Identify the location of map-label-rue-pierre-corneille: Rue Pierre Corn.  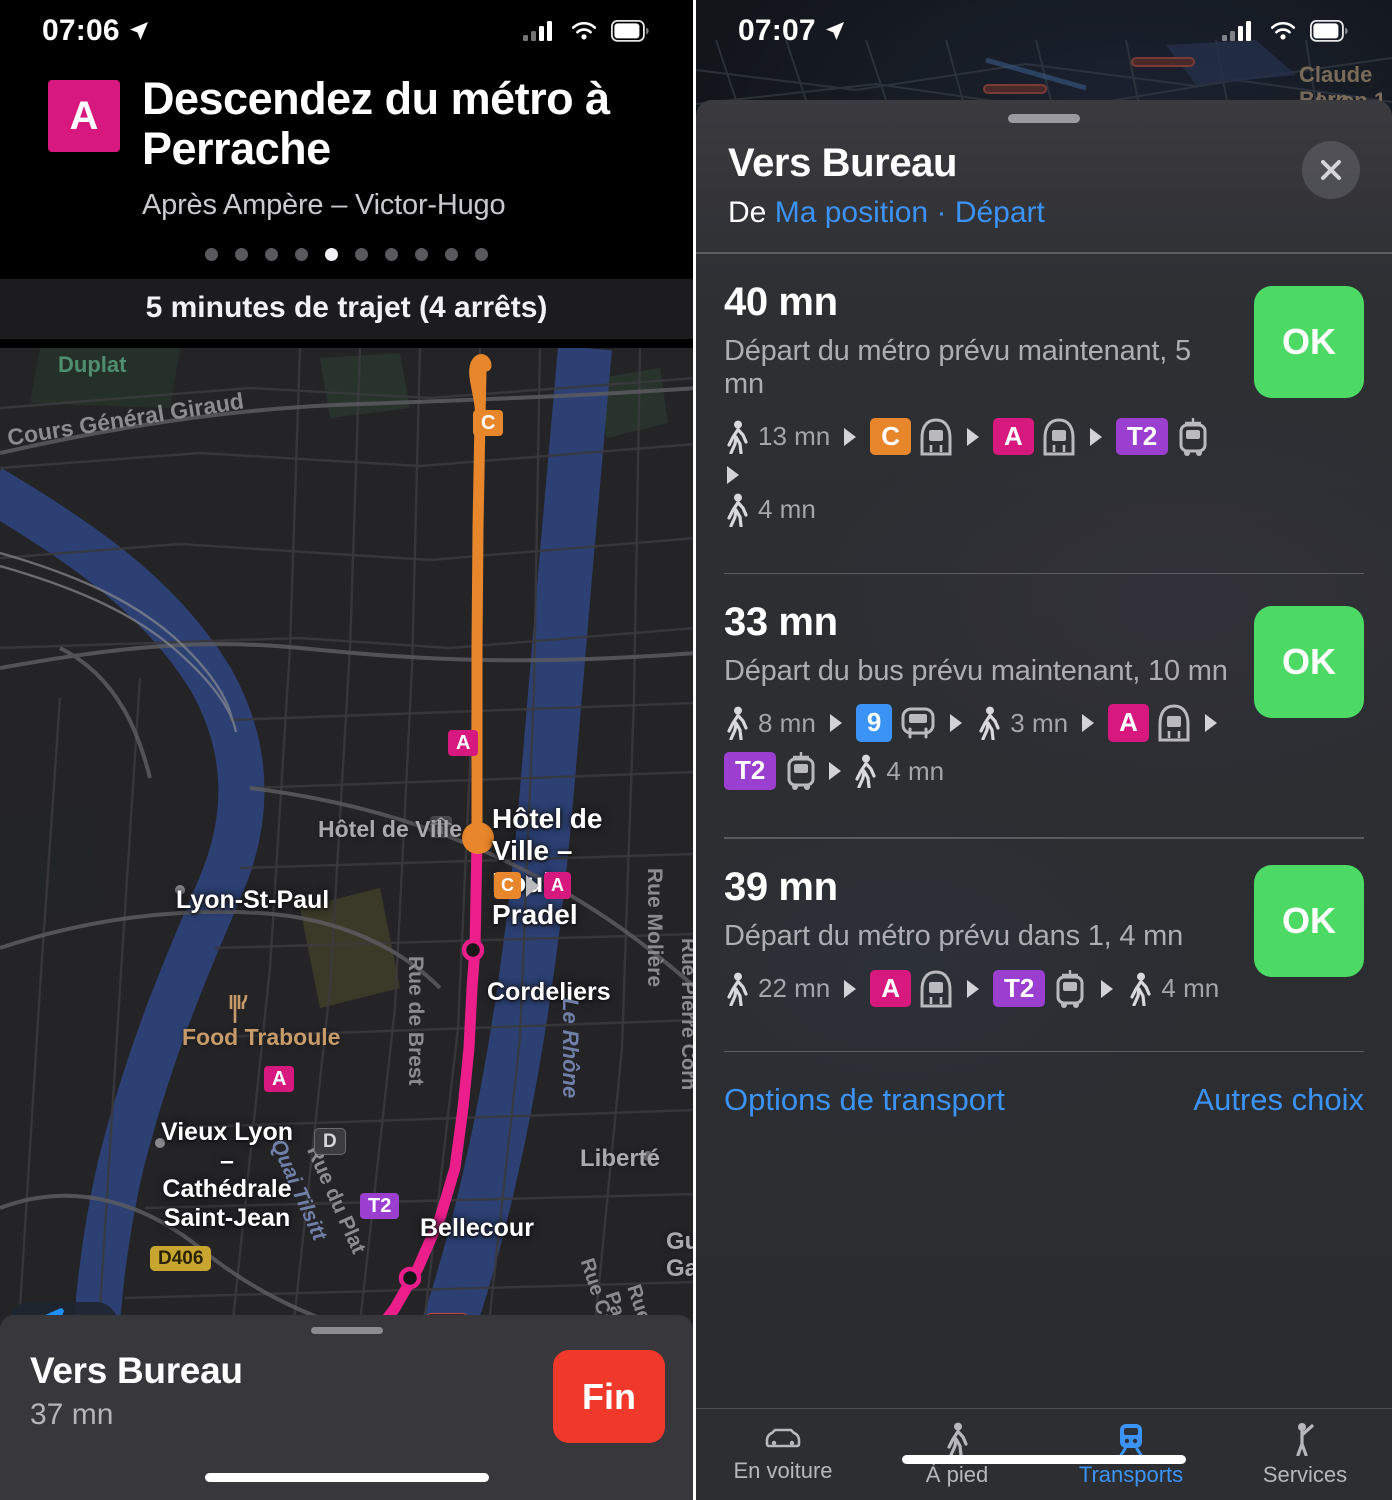
(684, 1014).